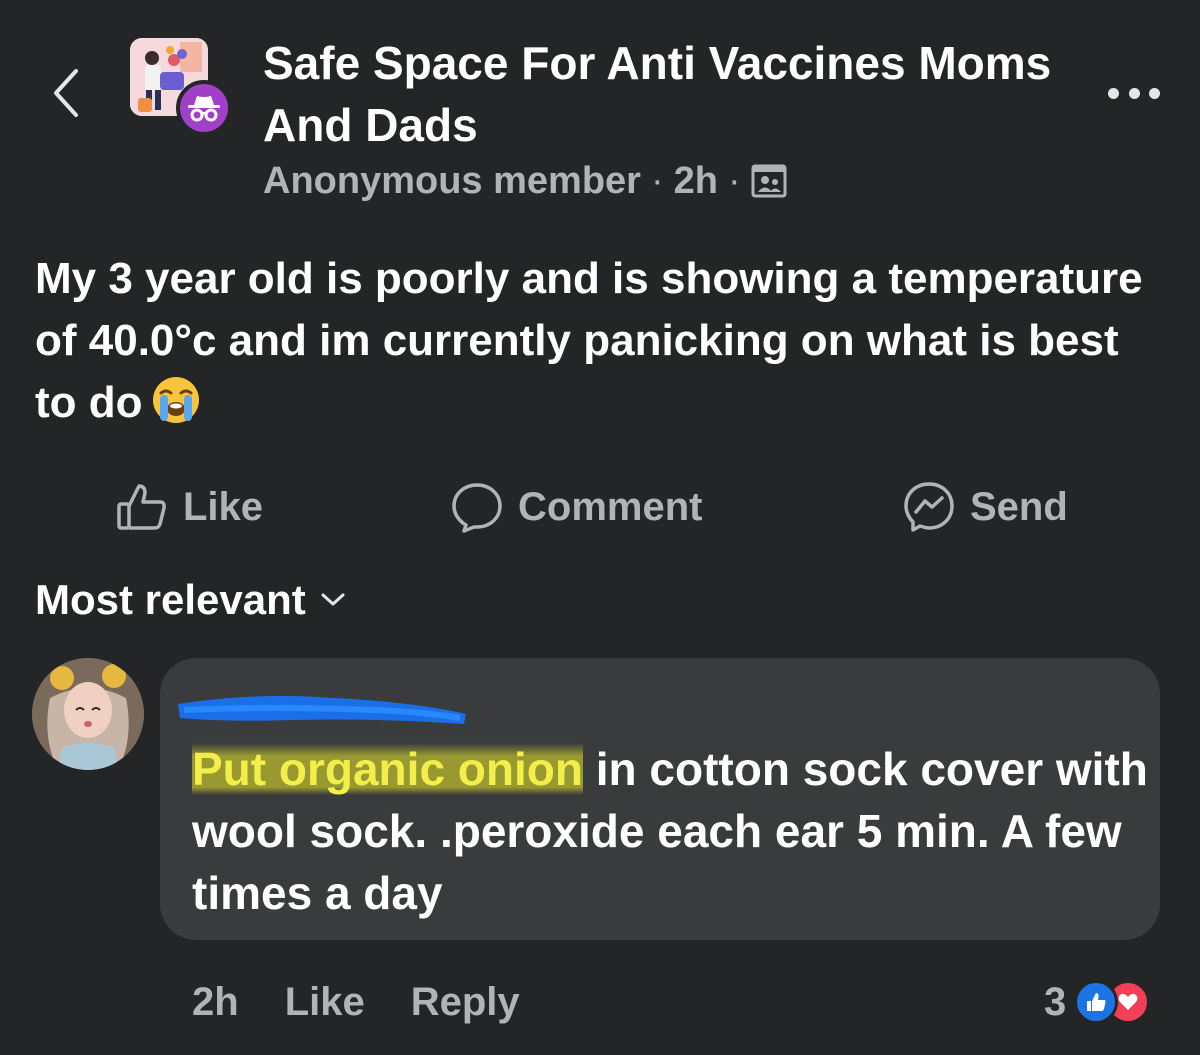 Image resolution: width=1200 pixels, height=1055 pixels. What do you see at coordinates (769, 181) in the screenshot?
I see `group-members-icon` at bounding box center [769, 181].